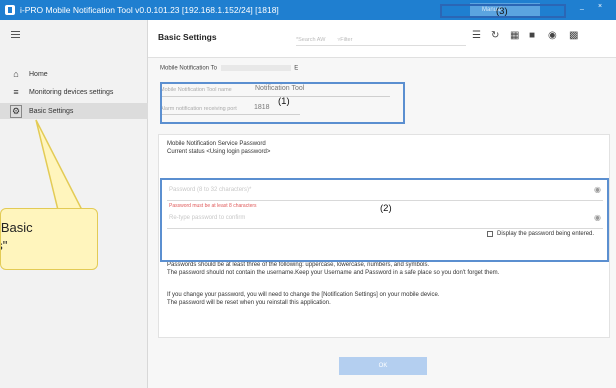 This screenshot has width=616, height=388. What do you see at coordinates (311, 39) in the screenshot?
I see `search-placeholder: *Search AW` at bounding box center [311, 39].